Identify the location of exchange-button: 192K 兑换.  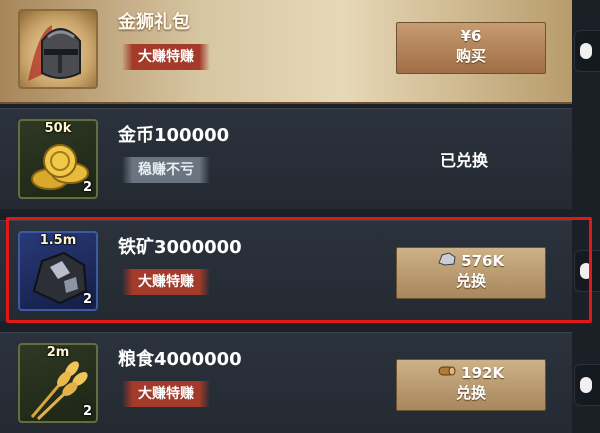
(471, 385).